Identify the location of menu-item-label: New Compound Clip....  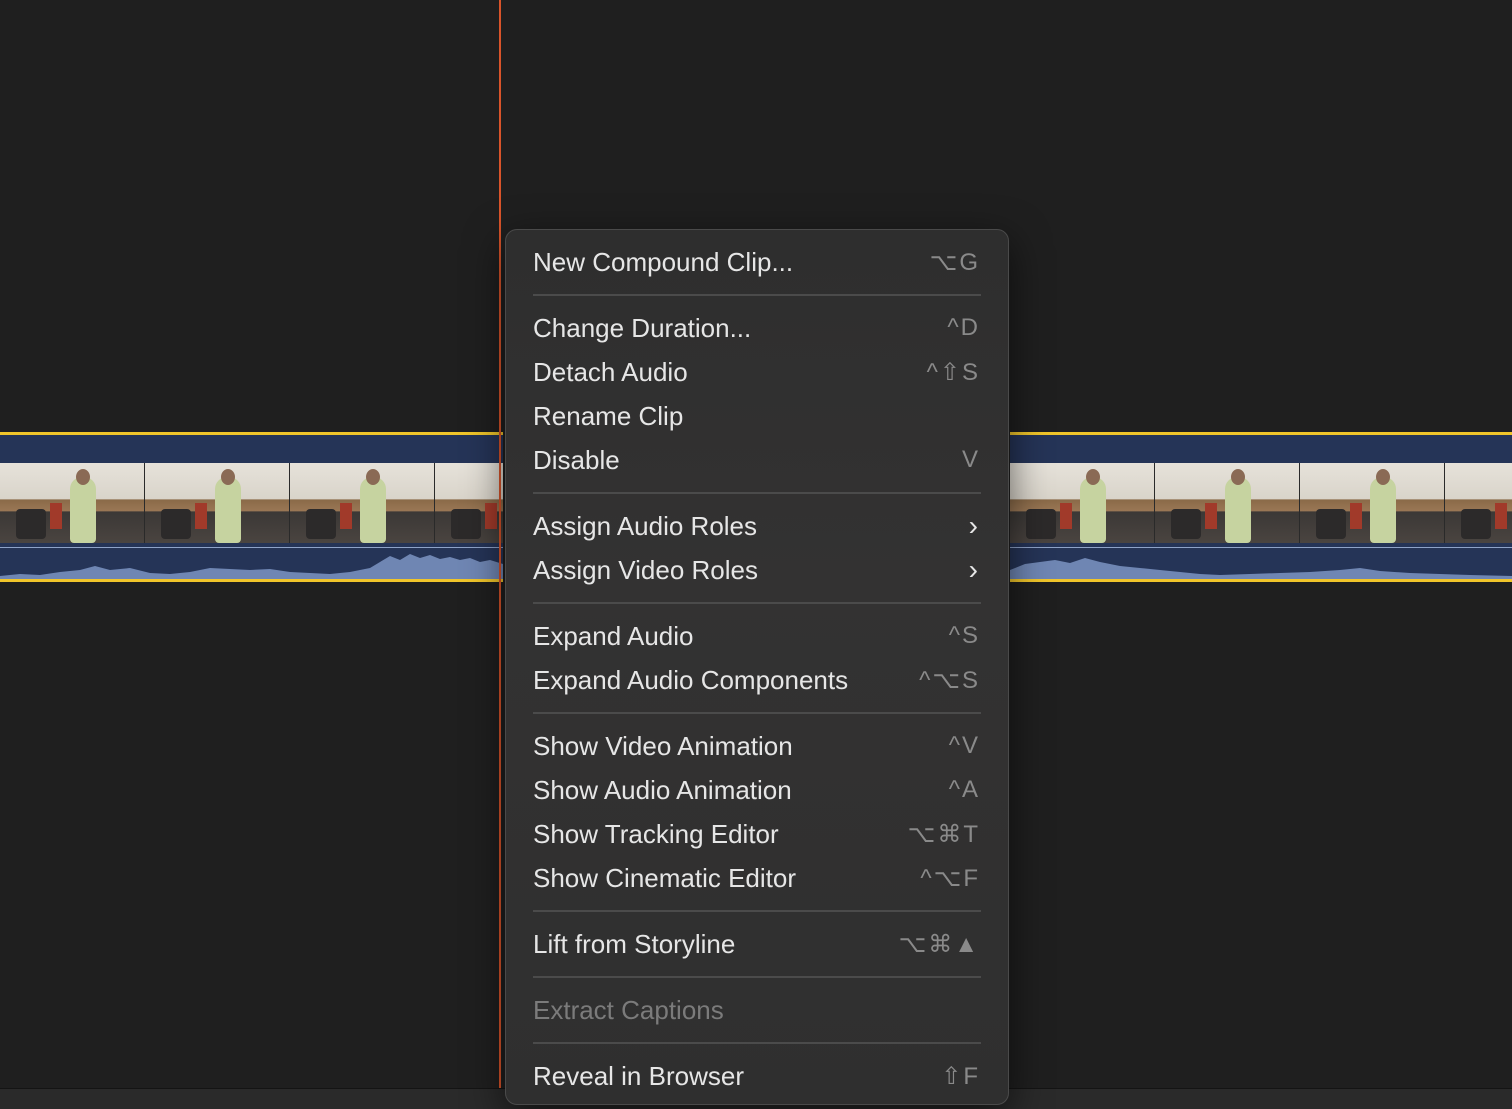
(663, 261).